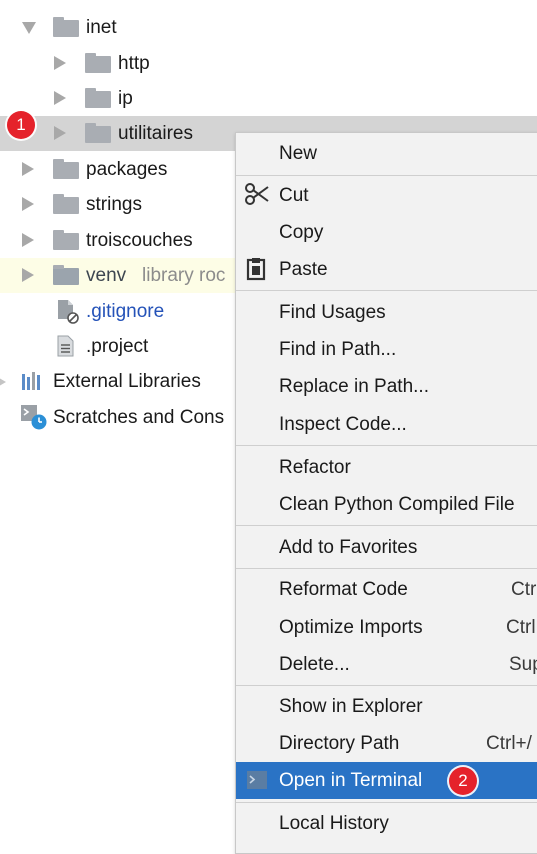  I want to click on menu-item-label: Reformat Code, so click(343, 589).